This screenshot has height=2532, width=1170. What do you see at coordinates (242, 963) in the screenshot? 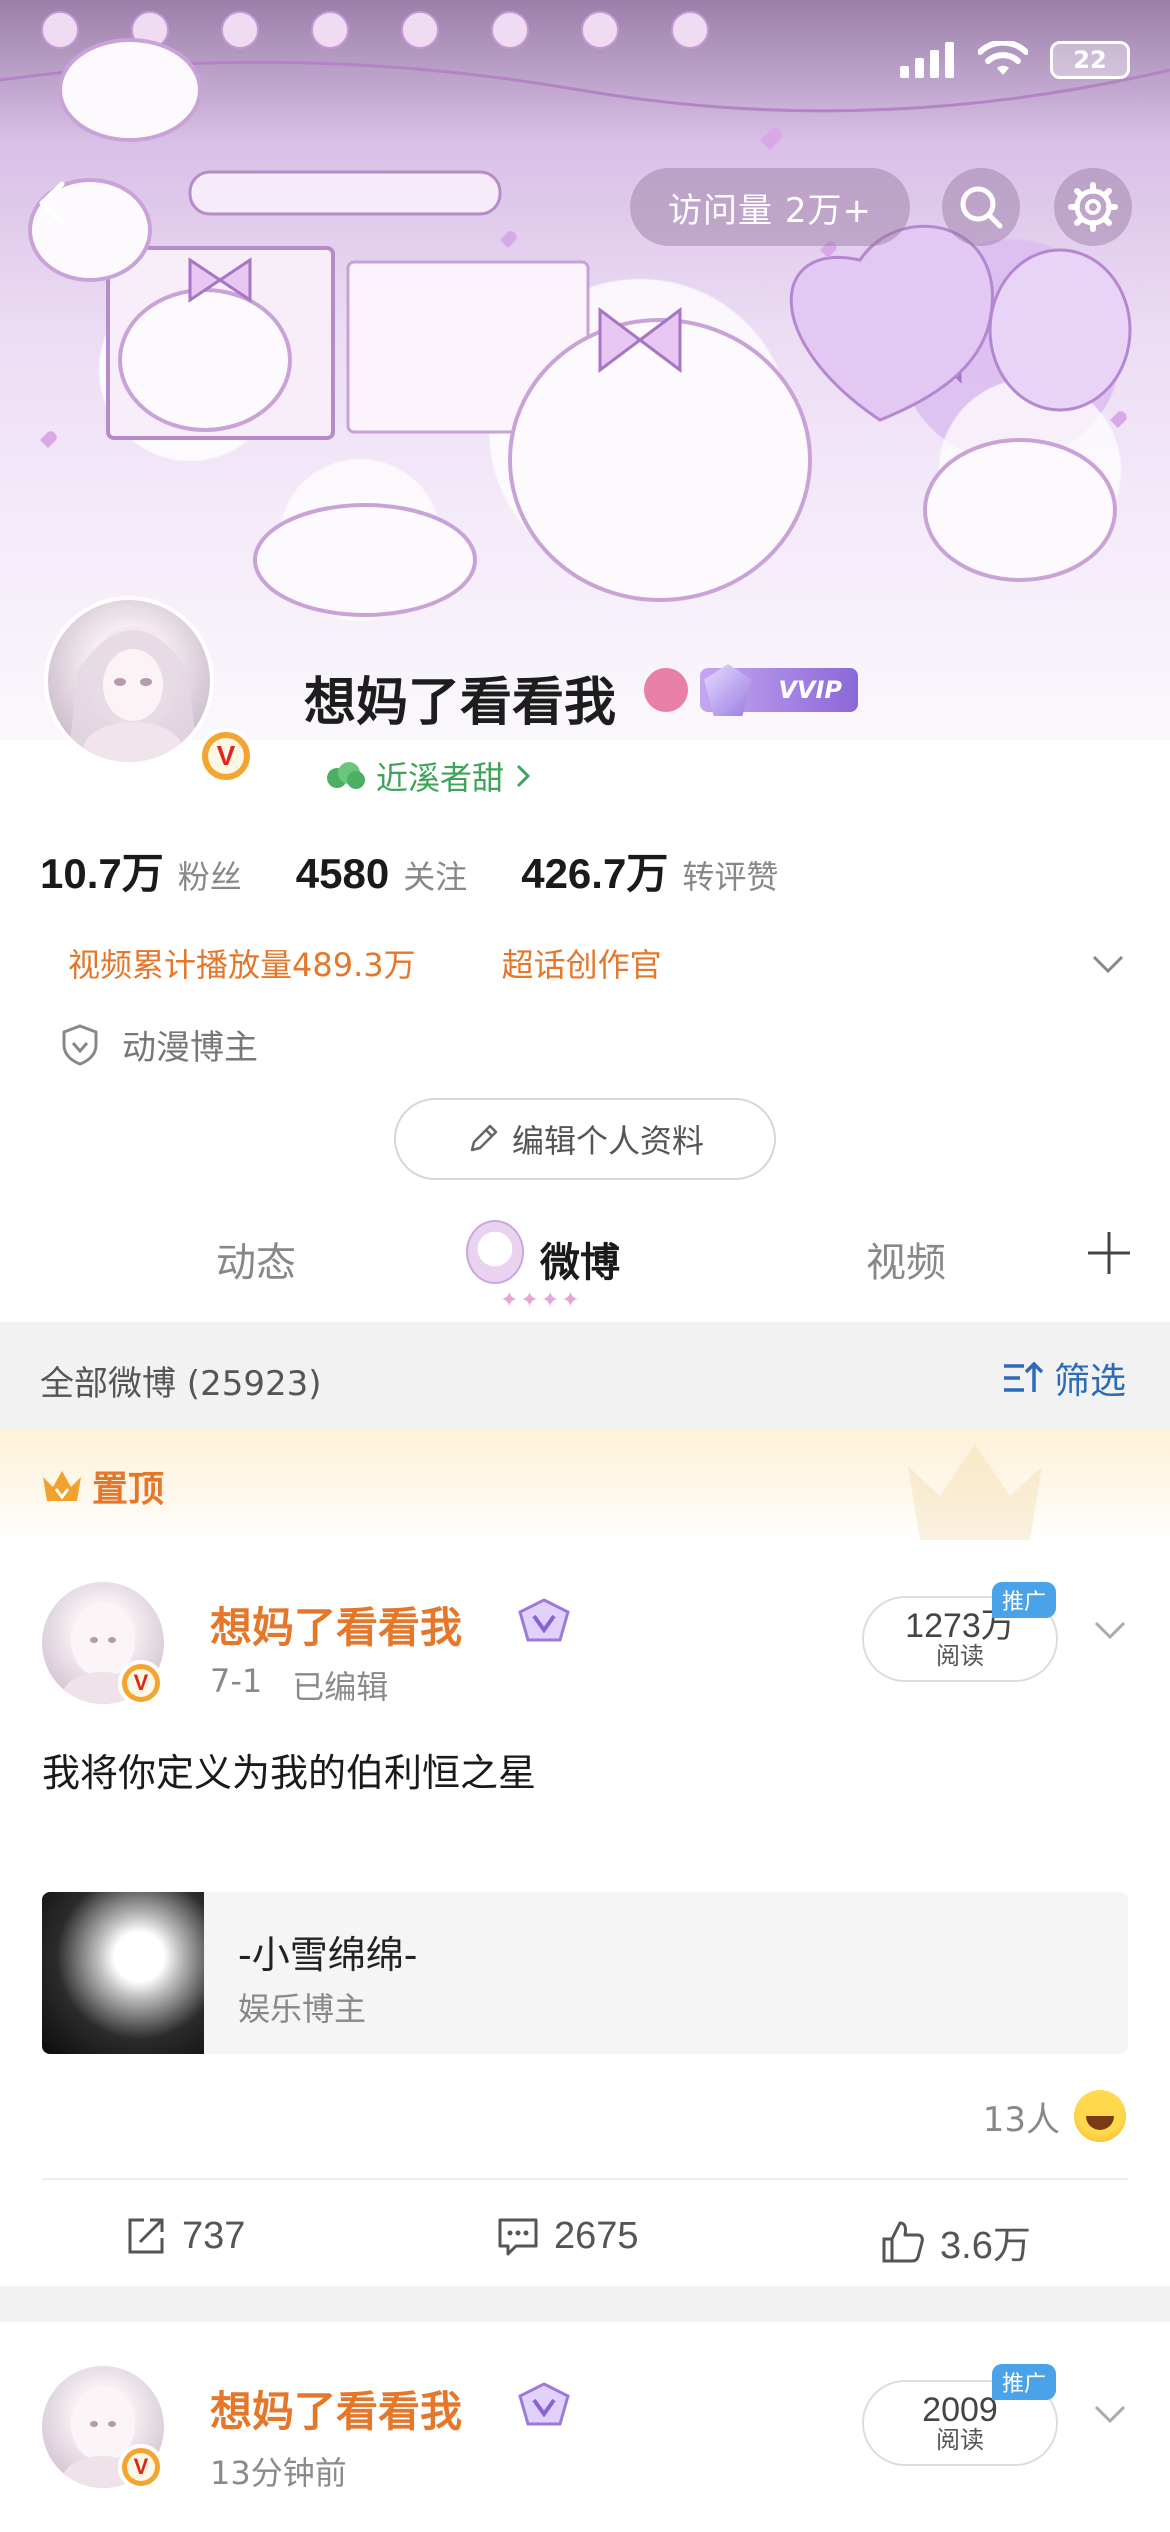
I see `video-play-count-link: 视频累计播放量489.3万` at bounding box center [242, 963].